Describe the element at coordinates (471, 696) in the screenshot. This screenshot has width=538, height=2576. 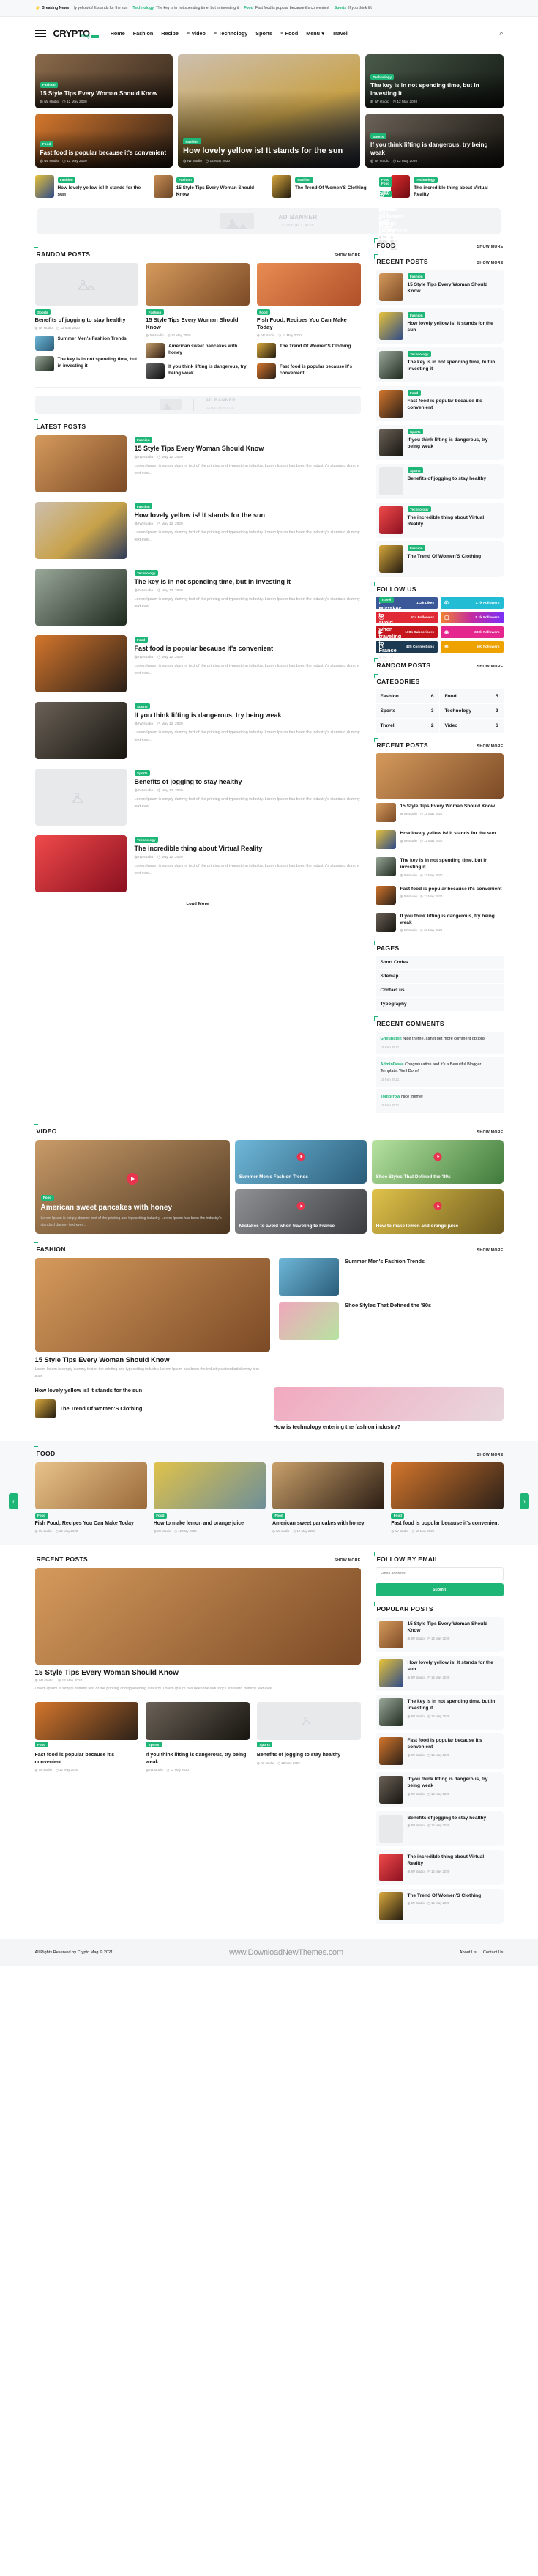
I see `category-item-food: Food 5` at that location.